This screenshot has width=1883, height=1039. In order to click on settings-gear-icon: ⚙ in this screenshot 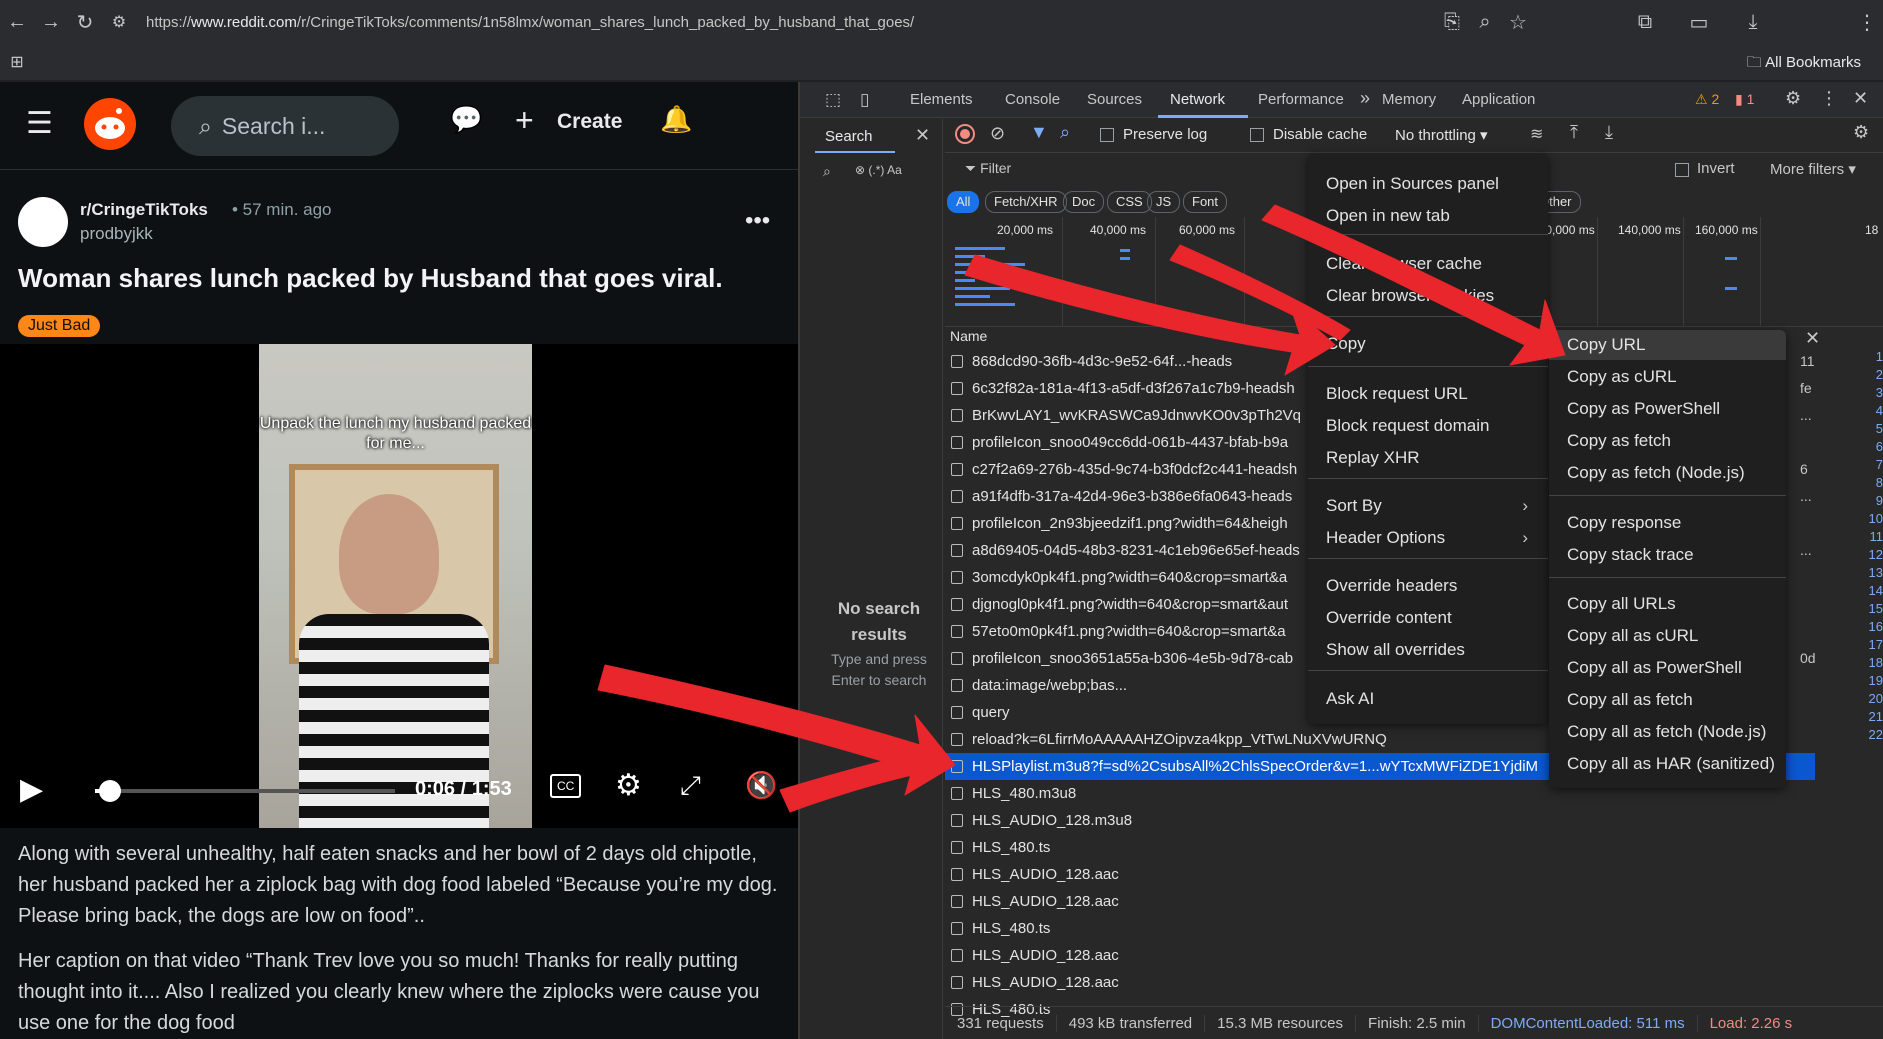, I will do `click(628, 785)`.